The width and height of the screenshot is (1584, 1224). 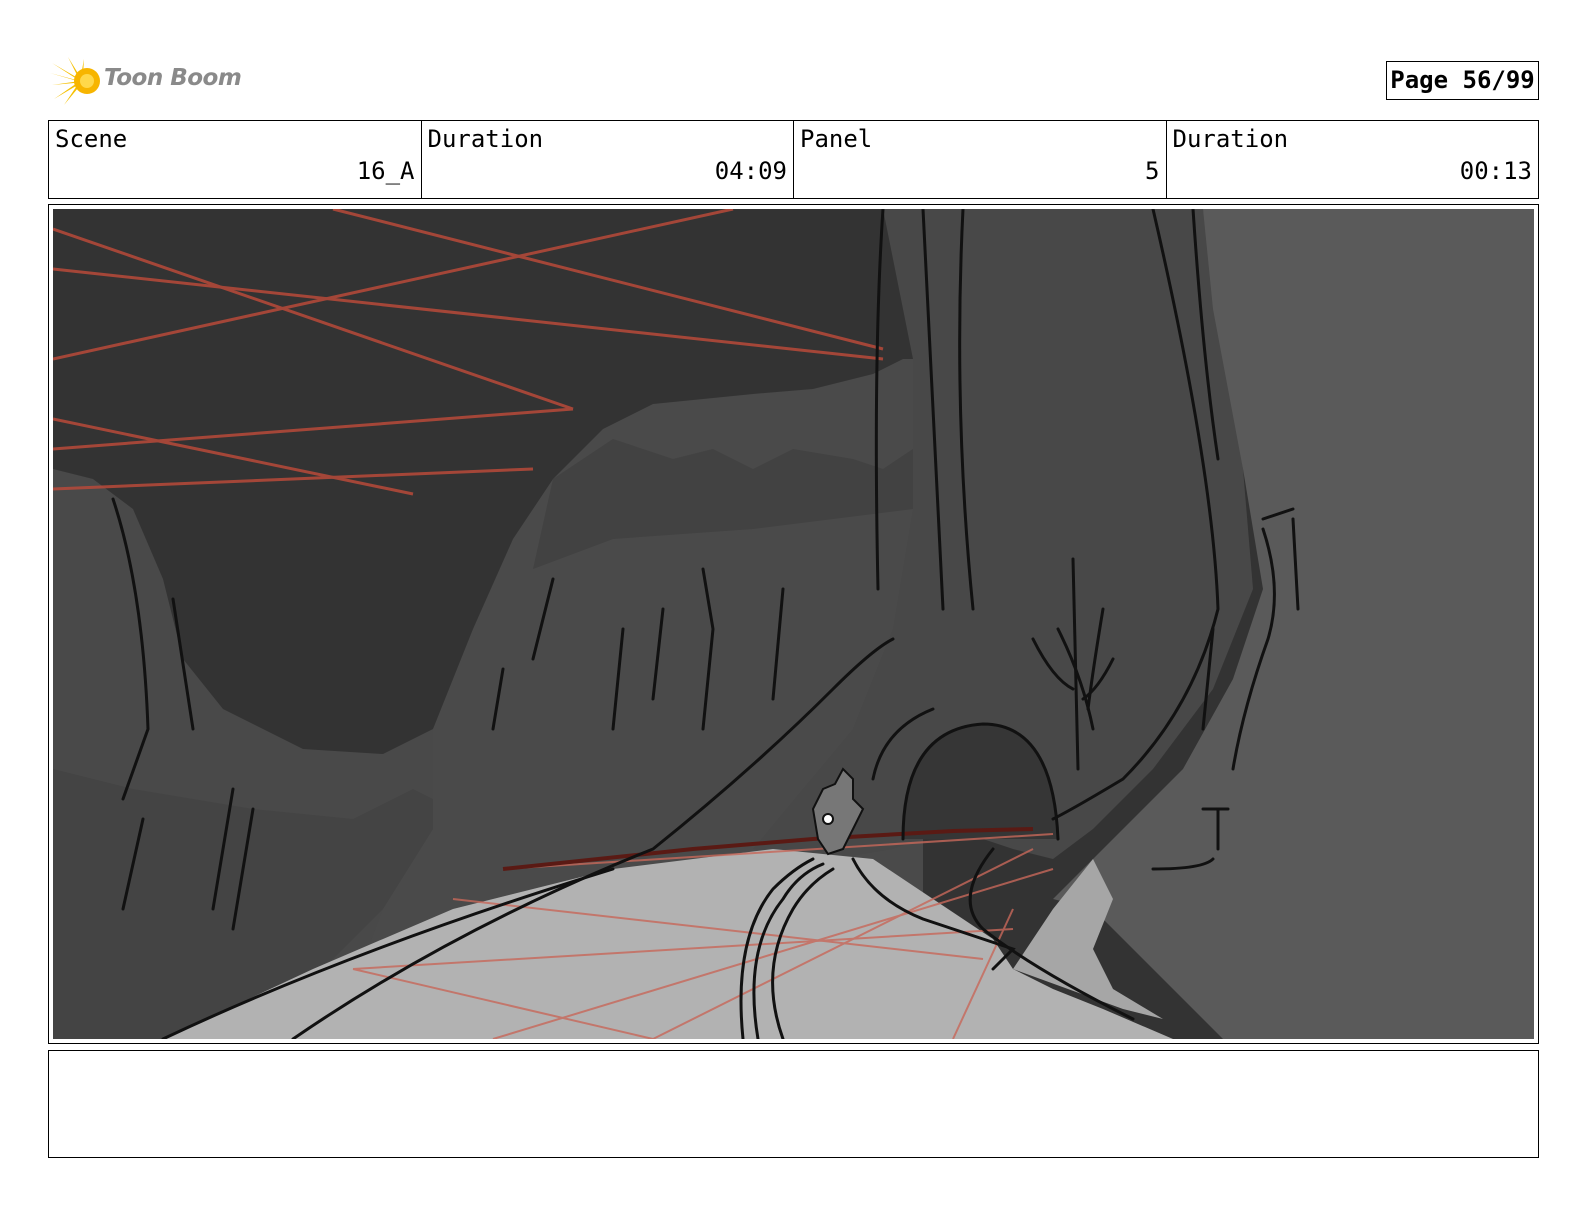 What do you see at coordinates (980, 159) in the screenshot?
I see `panel-cell: Panel 5` at bounding box center [980, 159].